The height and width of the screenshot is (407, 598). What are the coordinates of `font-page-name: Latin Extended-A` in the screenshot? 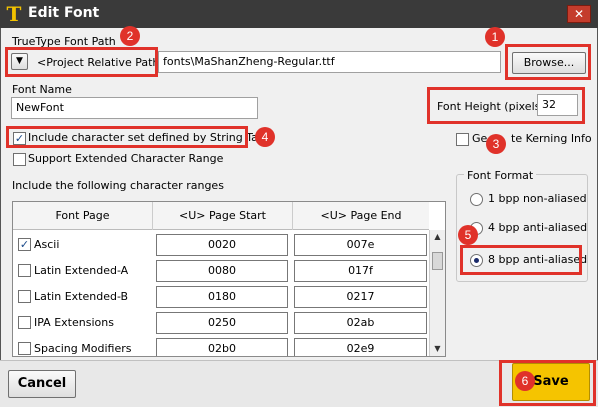 It's located at (81, 270).